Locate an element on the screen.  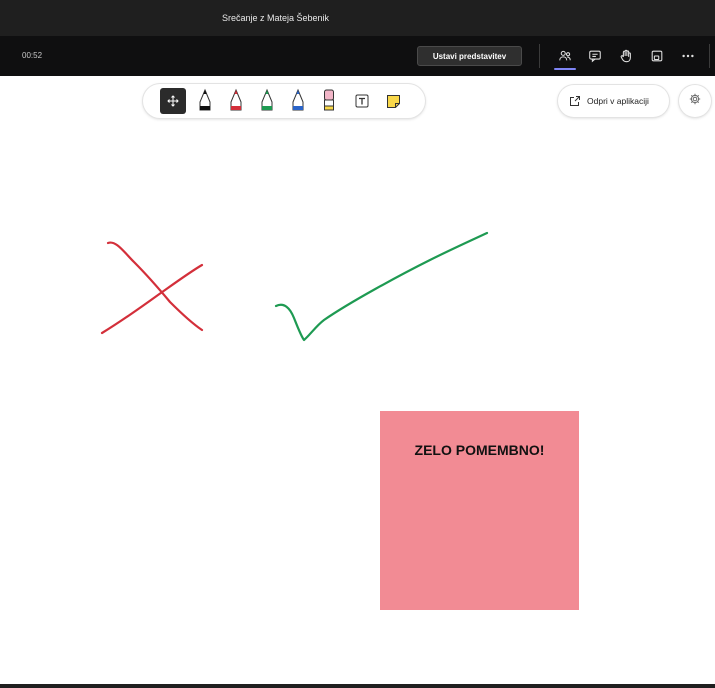
sticky-note: ZELO POMEMBNO! is located at coordinates (479, 510).